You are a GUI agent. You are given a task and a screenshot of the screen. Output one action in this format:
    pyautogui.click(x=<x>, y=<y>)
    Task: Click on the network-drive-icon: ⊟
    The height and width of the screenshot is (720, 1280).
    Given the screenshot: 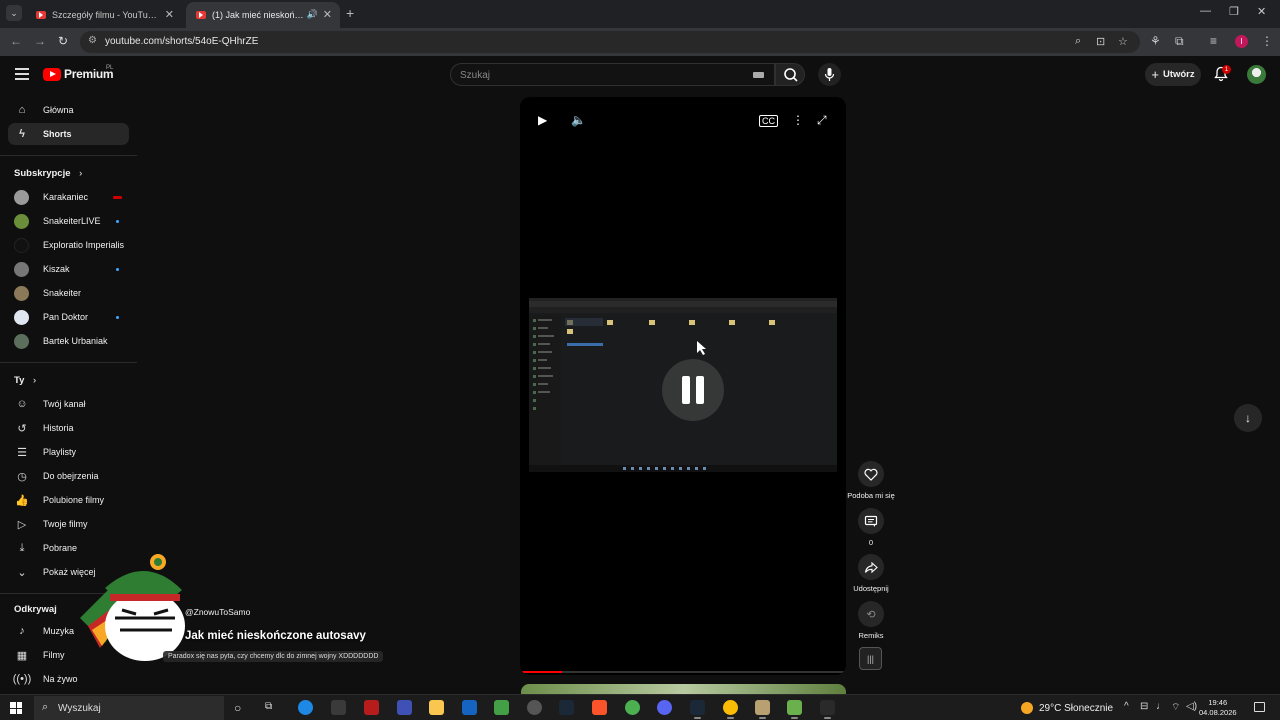 What is the action you would take?
    pyautogui.click(x=1144, y=706)
    